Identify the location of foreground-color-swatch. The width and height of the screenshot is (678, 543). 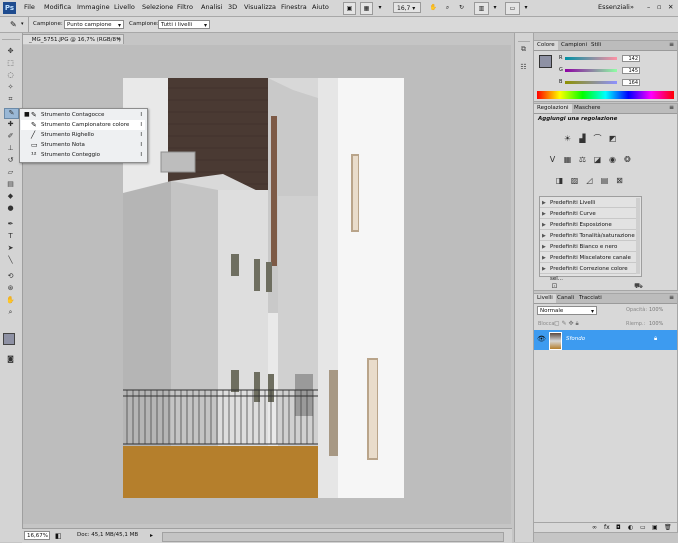
(9, 339).